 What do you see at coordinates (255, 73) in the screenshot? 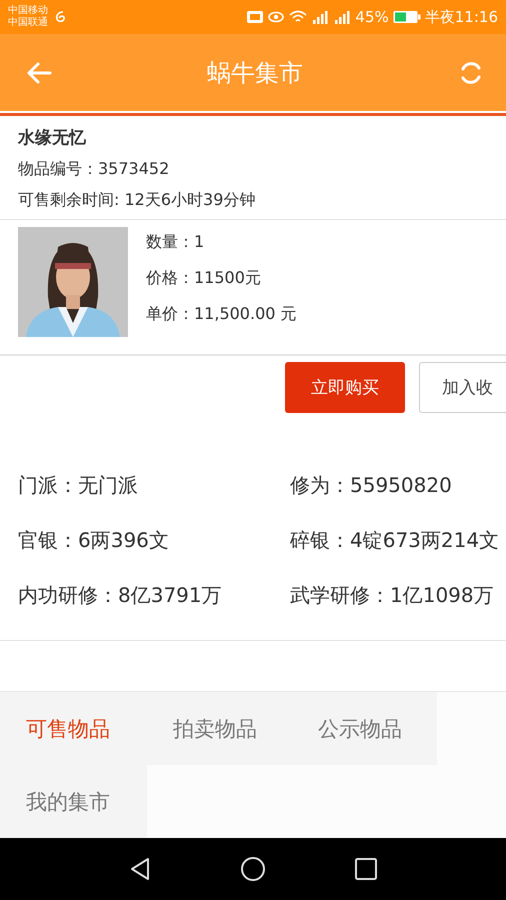
I see `page-title: 蜗牛集市` at bounding box center [255, 73].